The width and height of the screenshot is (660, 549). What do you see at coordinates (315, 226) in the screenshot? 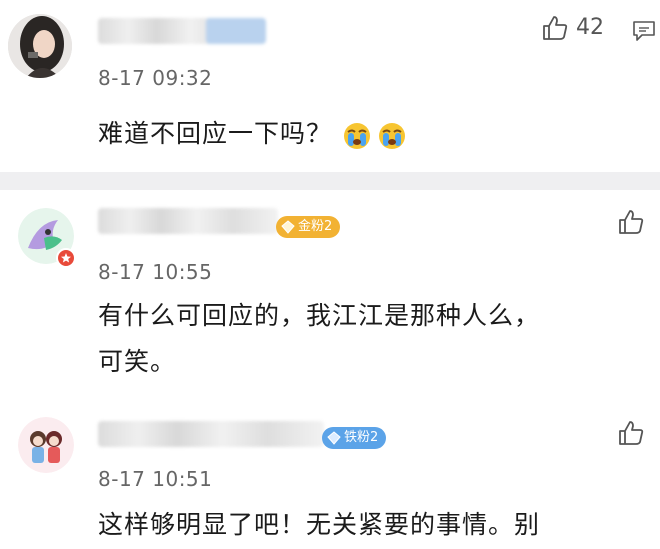
I see `fan-badge-label: 金粉2` at bounding box center [315, 226].